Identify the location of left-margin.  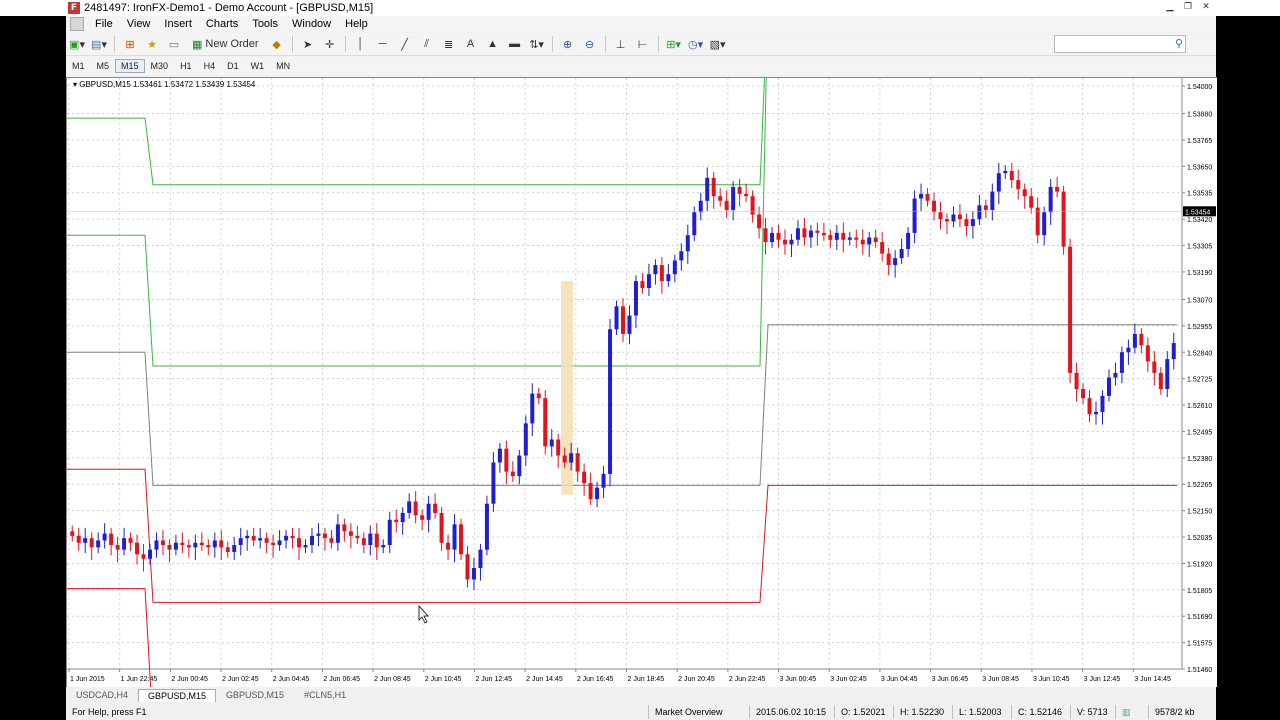
(33, 360).